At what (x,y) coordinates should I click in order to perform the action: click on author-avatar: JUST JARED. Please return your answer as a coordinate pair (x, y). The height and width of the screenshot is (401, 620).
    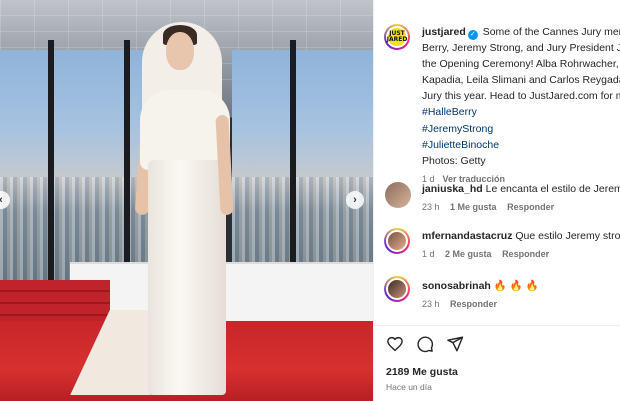
    Looking at the image, I should click on (397, 37).